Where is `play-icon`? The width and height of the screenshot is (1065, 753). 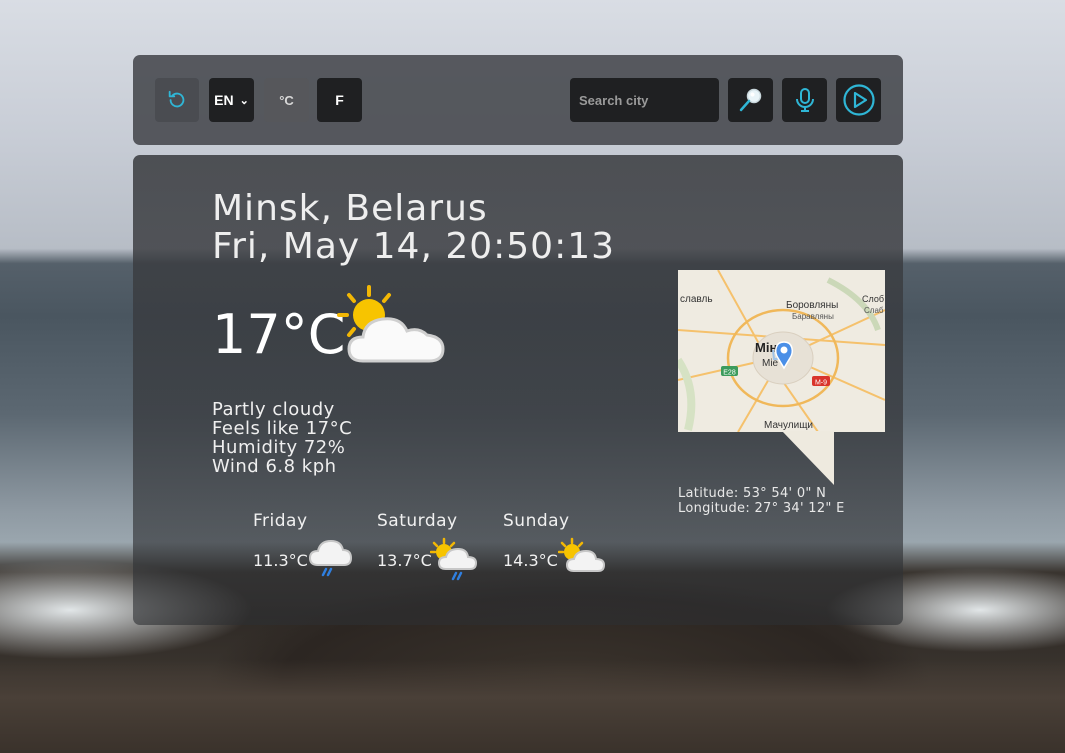
play-icon is located at coordinates (858, 100).